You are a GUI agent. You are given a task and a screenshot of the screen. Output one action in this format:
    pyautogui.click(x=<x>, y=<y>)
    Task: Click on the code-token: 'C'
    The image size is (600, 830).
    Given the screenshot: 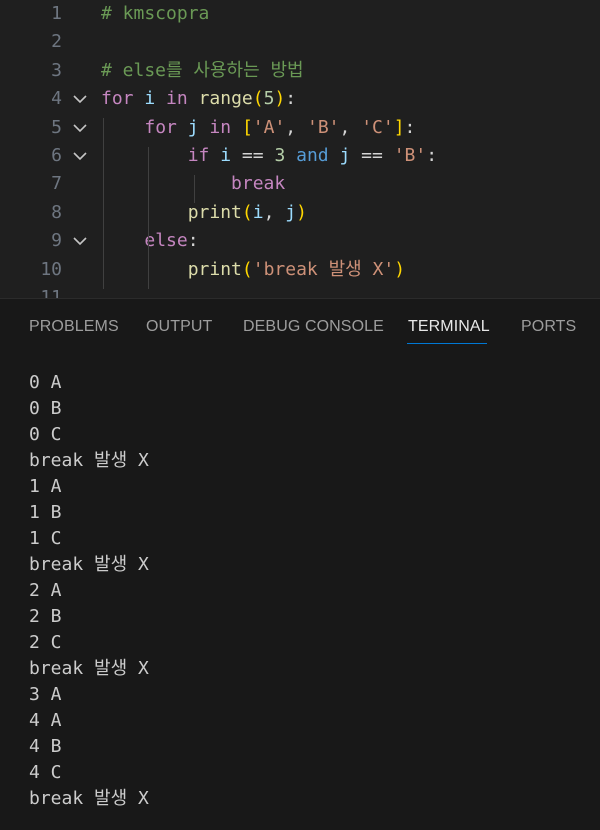 What is the action you would take?
    pyautogui.click(x=377, y=127)
    